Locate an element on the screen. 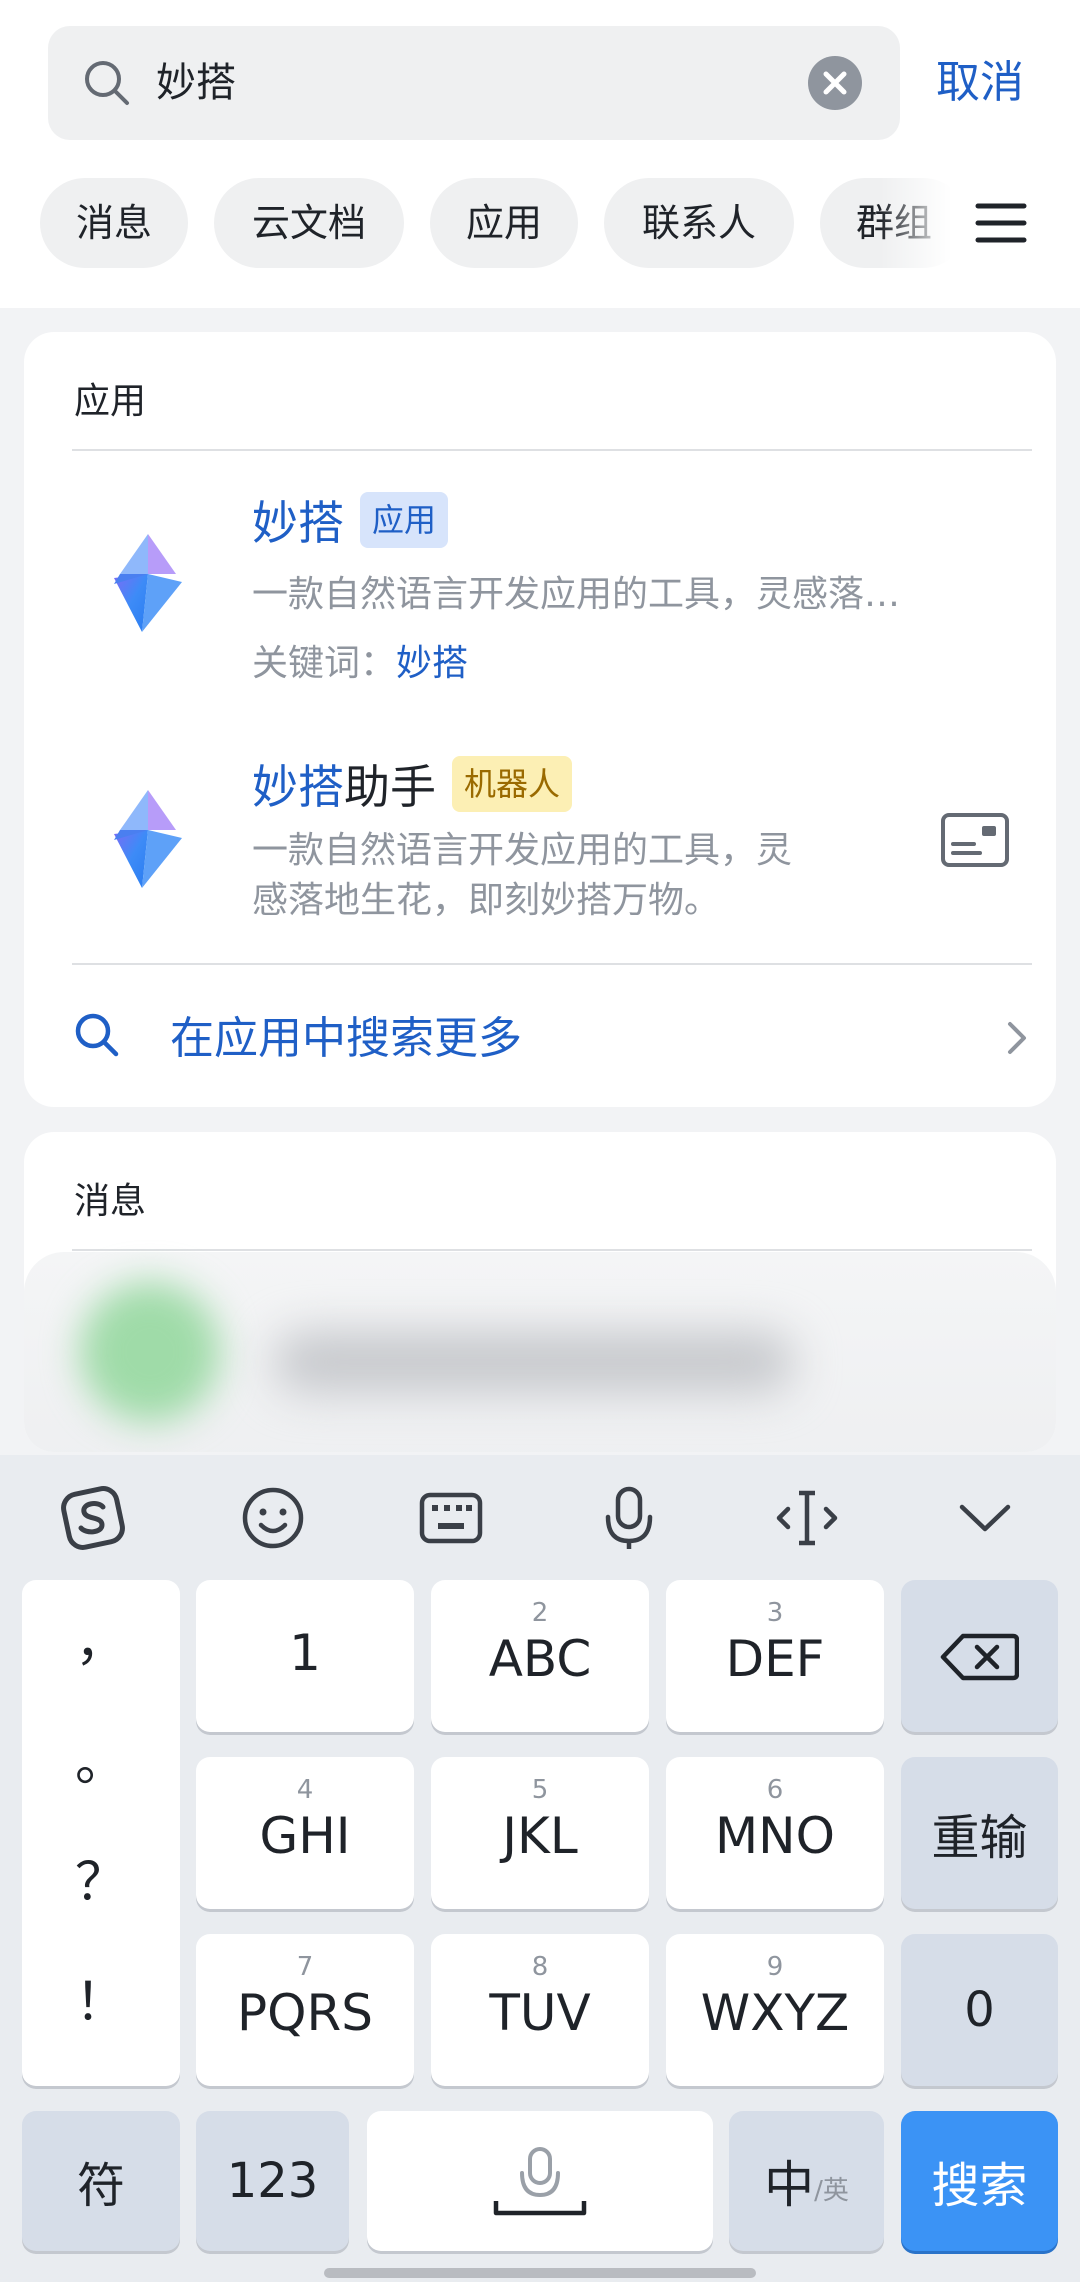 This screenshot has width=1080, height=2282. keyboard-toolbar is located at coordinates (540, 1519).